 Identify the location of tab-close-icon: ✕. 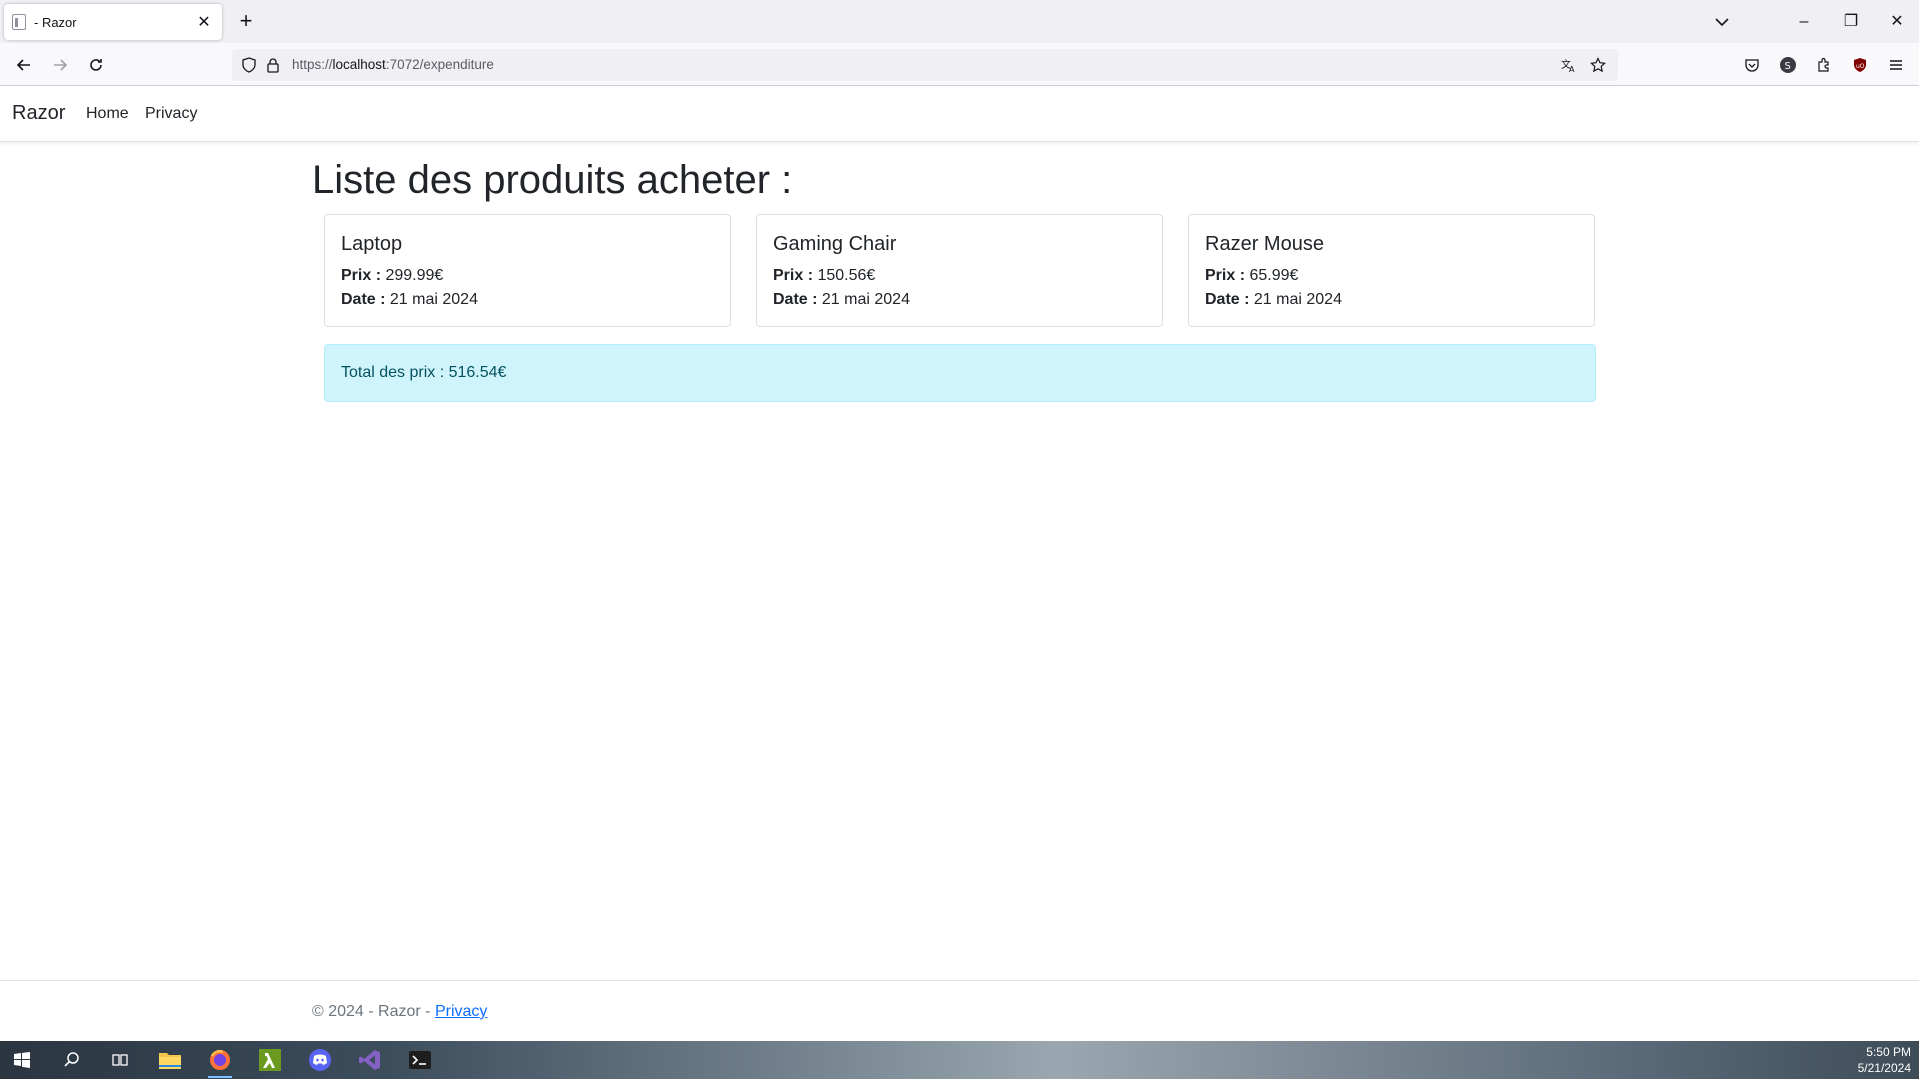
(204, 22).